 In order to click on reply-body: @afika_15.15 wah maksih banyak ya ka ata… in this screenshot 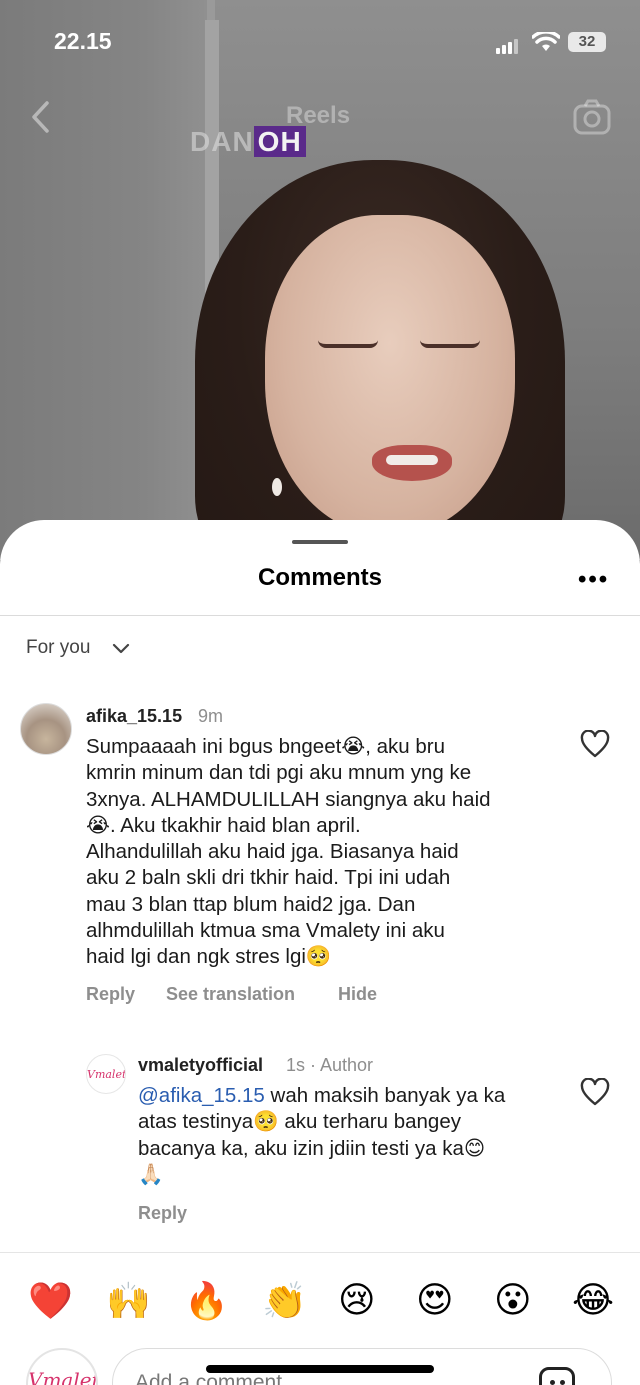, I will do `click(321, 1135)`.